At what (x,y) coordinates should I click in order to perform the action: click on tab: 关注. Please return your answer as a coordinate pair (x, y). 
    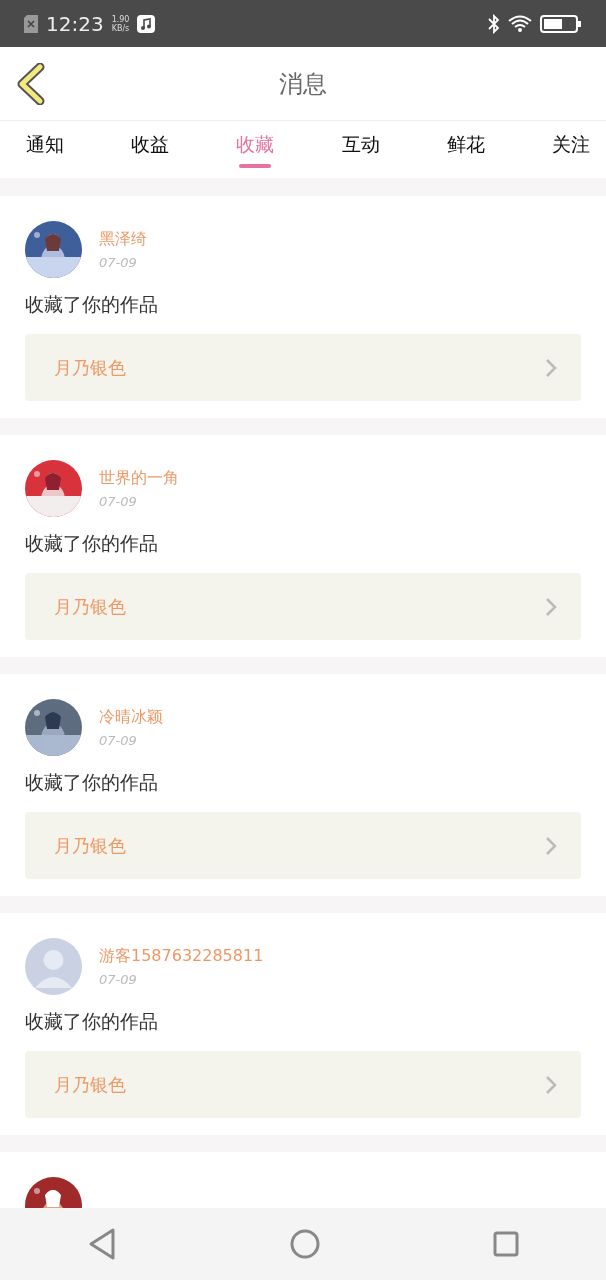
    Looking at the image, I should click on (570, 149).